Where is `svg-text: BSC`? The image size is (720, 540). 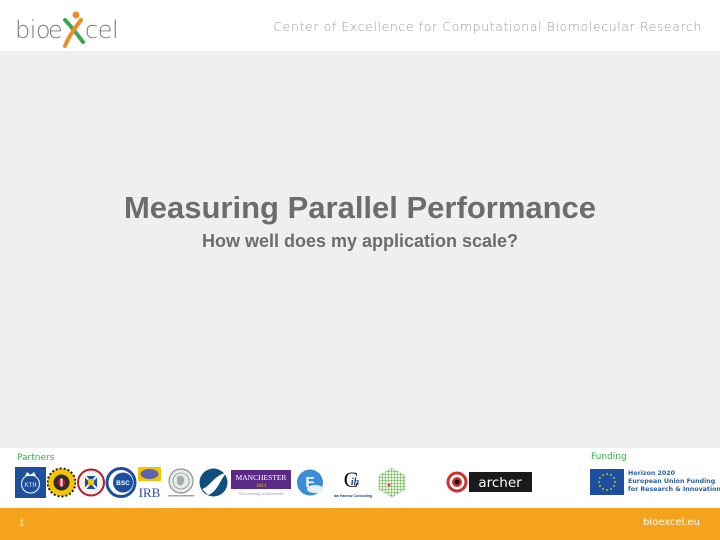 svg-text: BSC is located at coordinates (123, 483).